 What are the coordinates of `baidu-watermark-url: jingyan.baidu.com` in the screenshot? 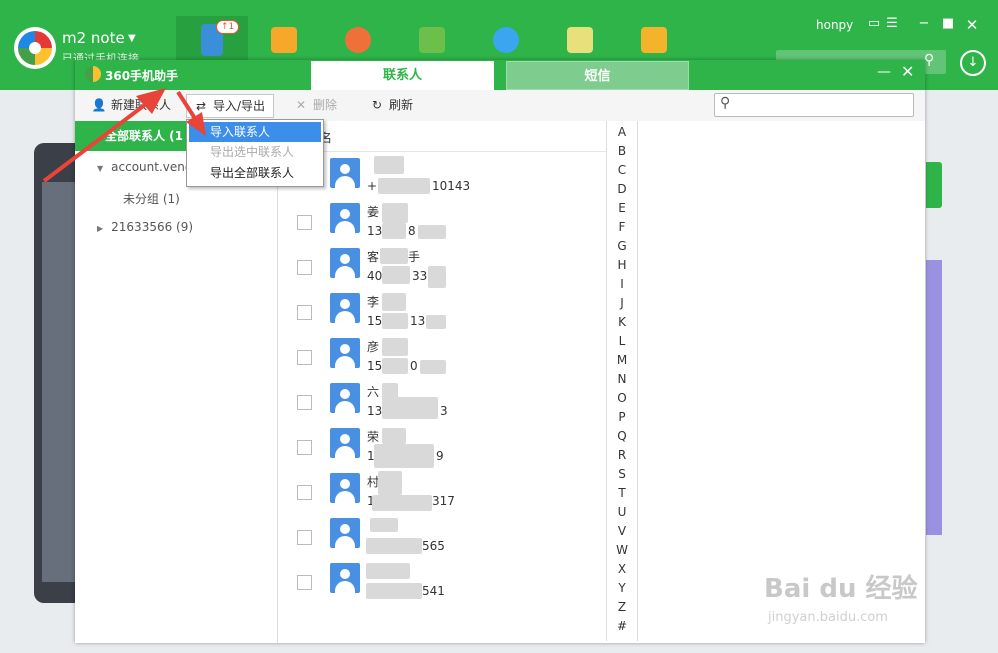 It's located at (828, 617).